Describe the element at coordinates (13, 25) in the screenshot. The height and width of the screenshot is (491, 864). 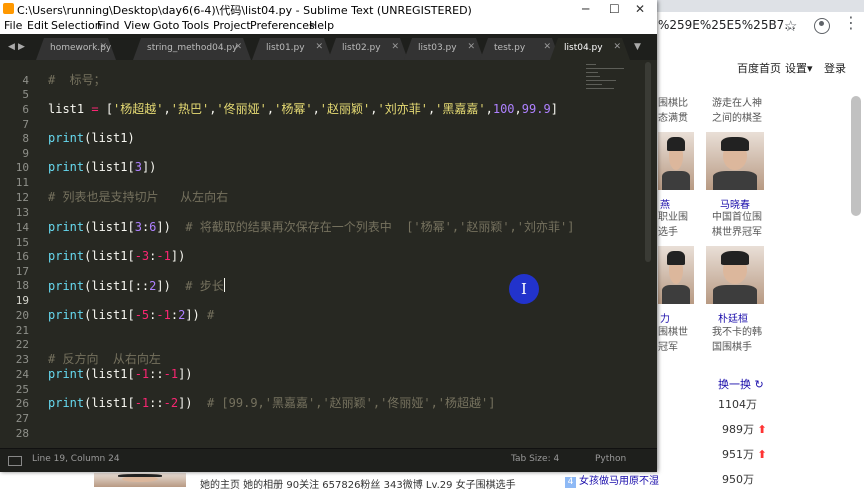
I see `menu-file: File` at that location.